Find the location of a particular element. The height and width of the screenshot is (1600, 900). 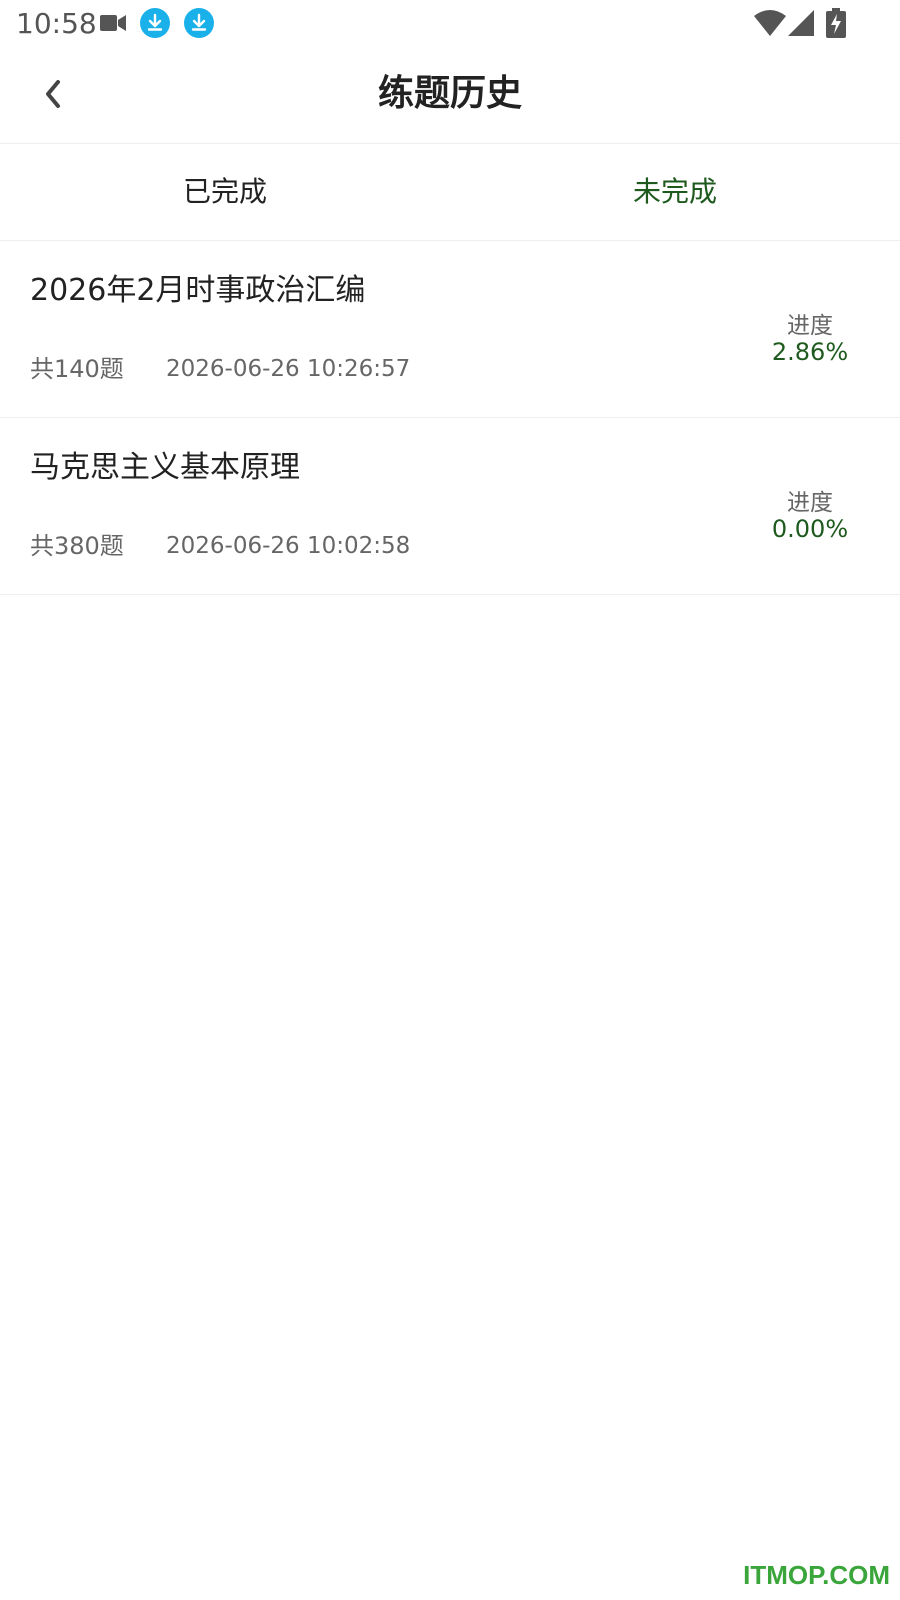

timestamp: 2026-06-26 10:02:58 is located at coordinates (288, 546).